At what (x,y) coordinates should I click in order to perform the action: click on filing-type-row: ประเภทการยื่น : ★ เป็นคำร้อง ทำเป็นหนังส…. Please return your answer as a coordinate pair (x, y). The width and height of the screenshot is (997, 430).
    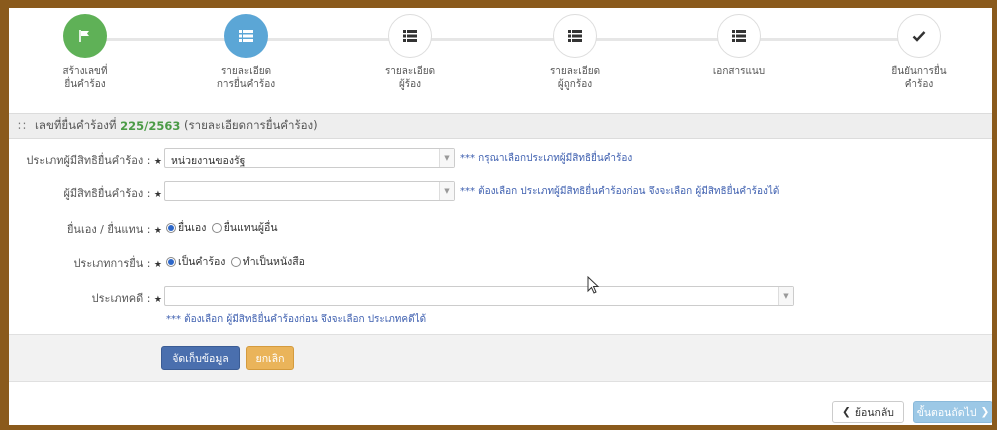
    Looking at the image, I should click on (500, 262).